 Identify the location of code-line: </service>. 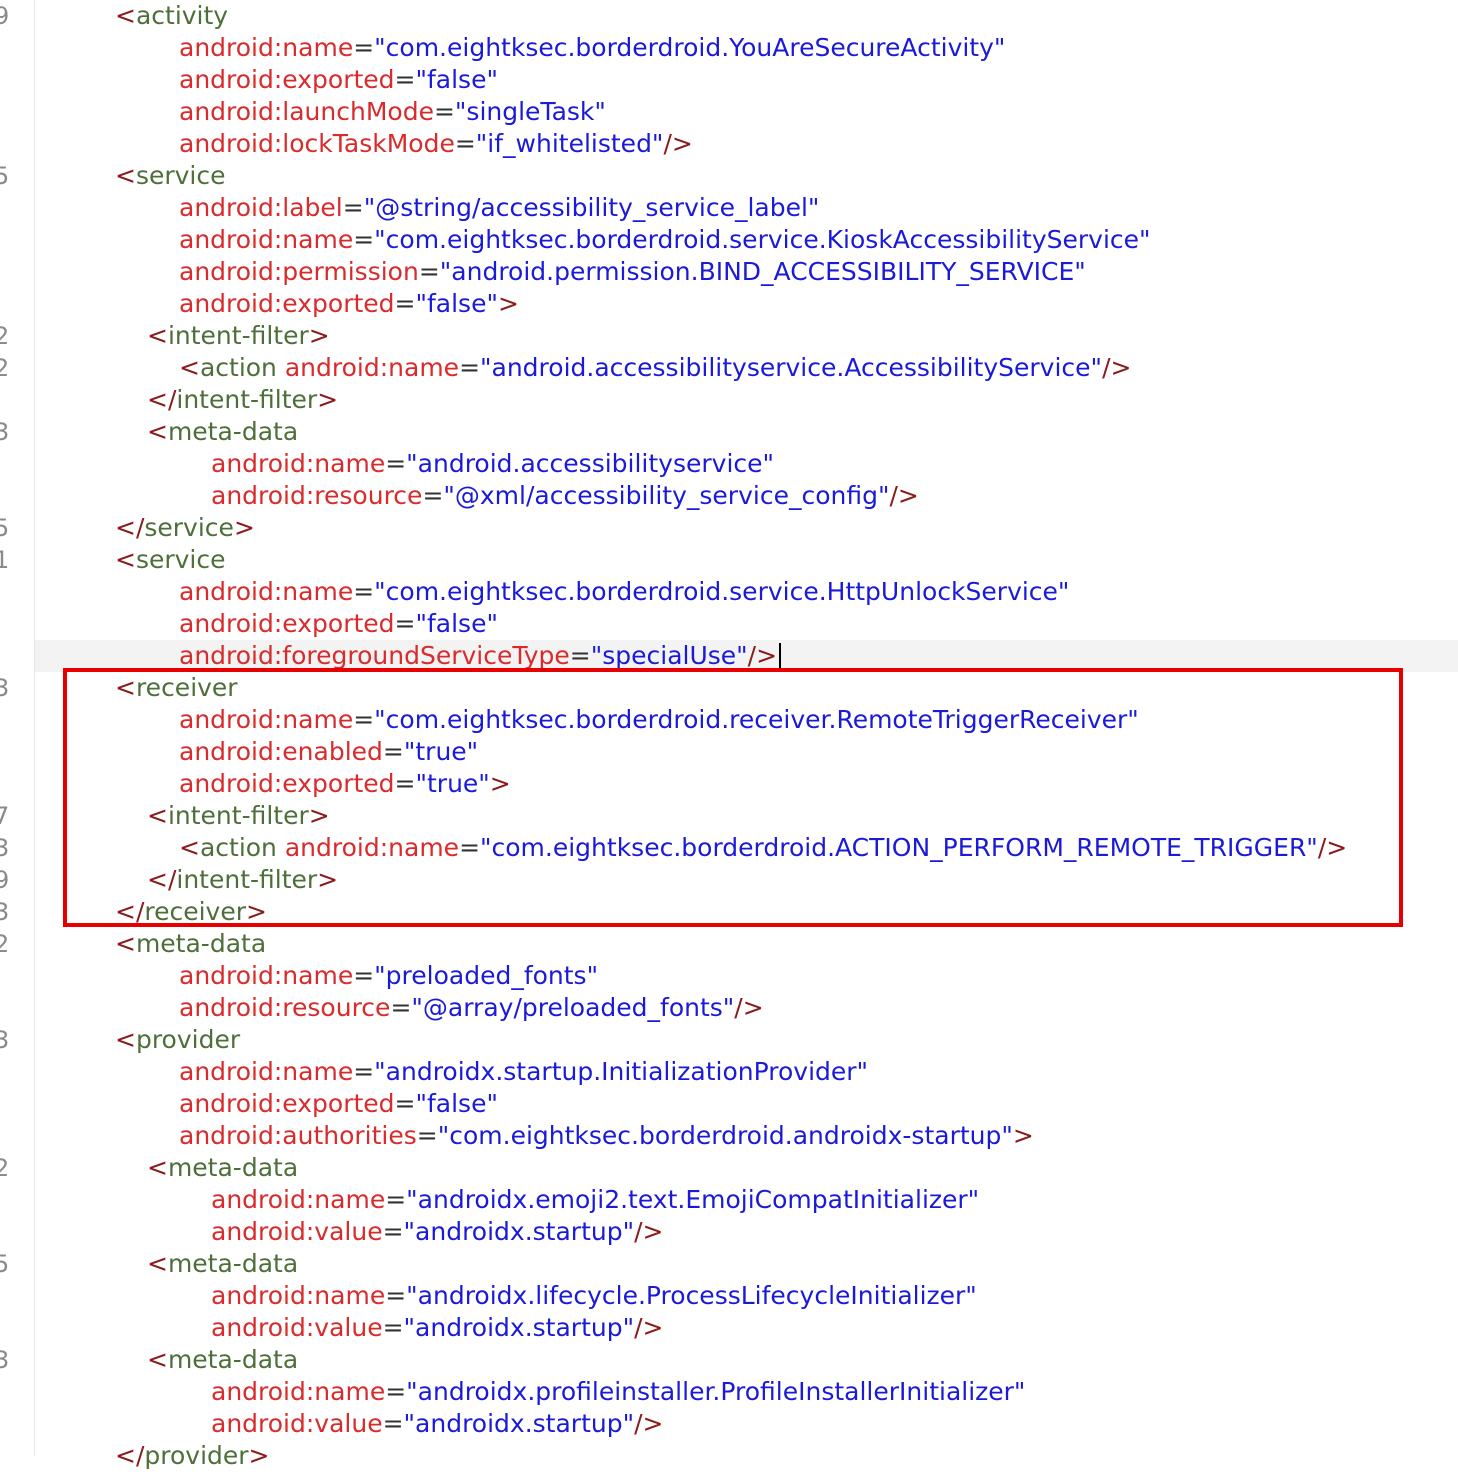
(185, 528).